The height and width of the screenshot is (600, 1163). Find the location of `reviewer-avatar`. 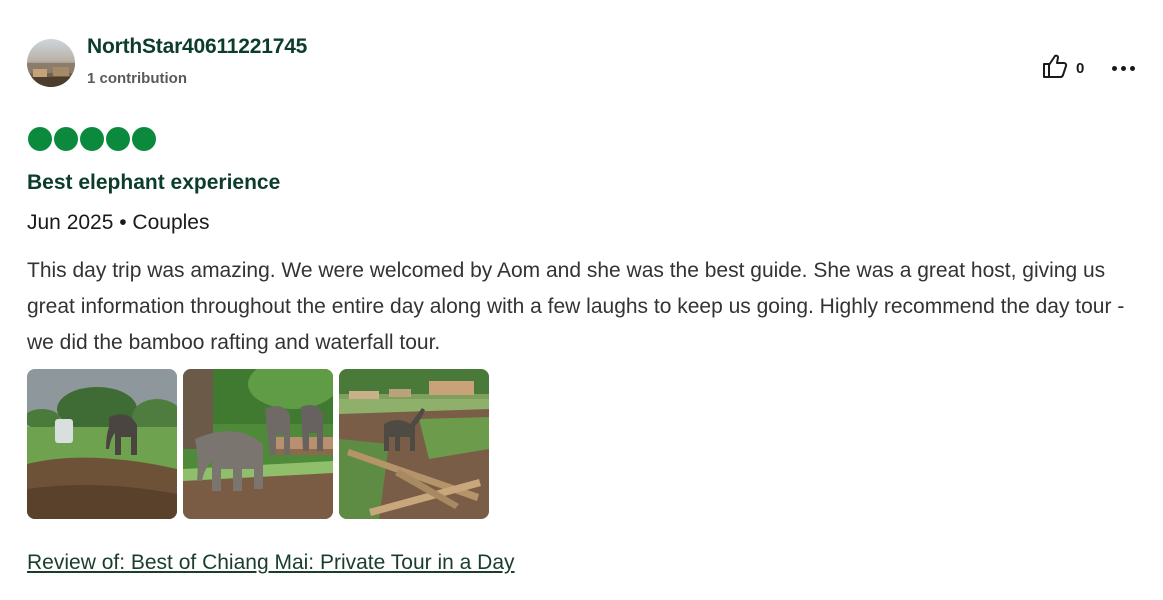

reviewer-avatar is located at coordinates (51, 63).